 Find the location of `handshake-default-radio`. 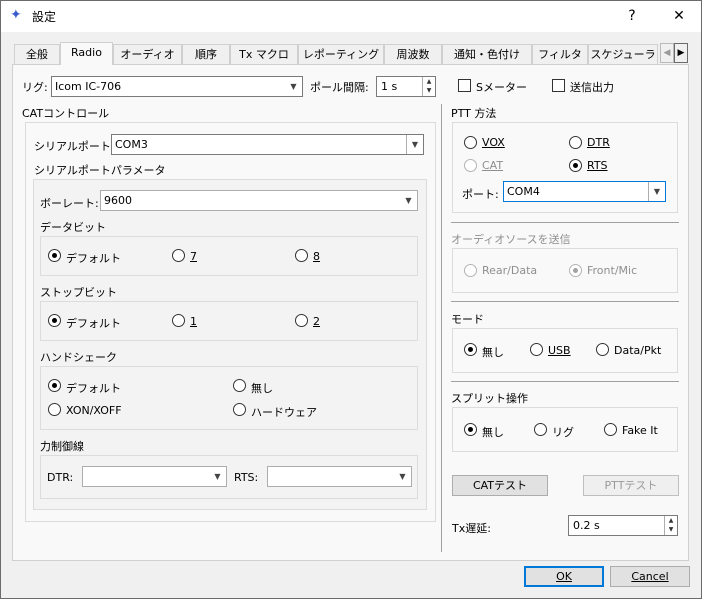

handshake-default-radio is located at coordinates (54, 385).